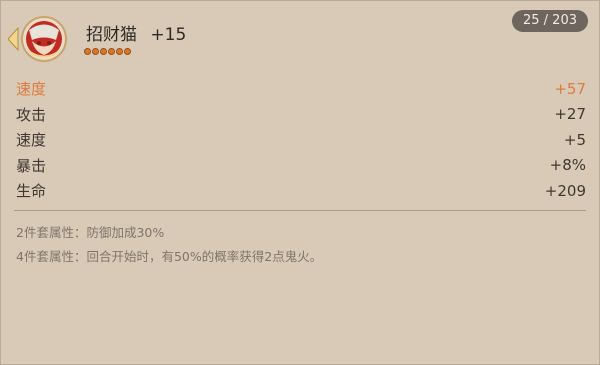 The width and height of the screenshot is (600, 365). What do you see at coordinates (570, 88) in the screenshot?
I see `stat-value: +57` at bounding box center [570, 88].